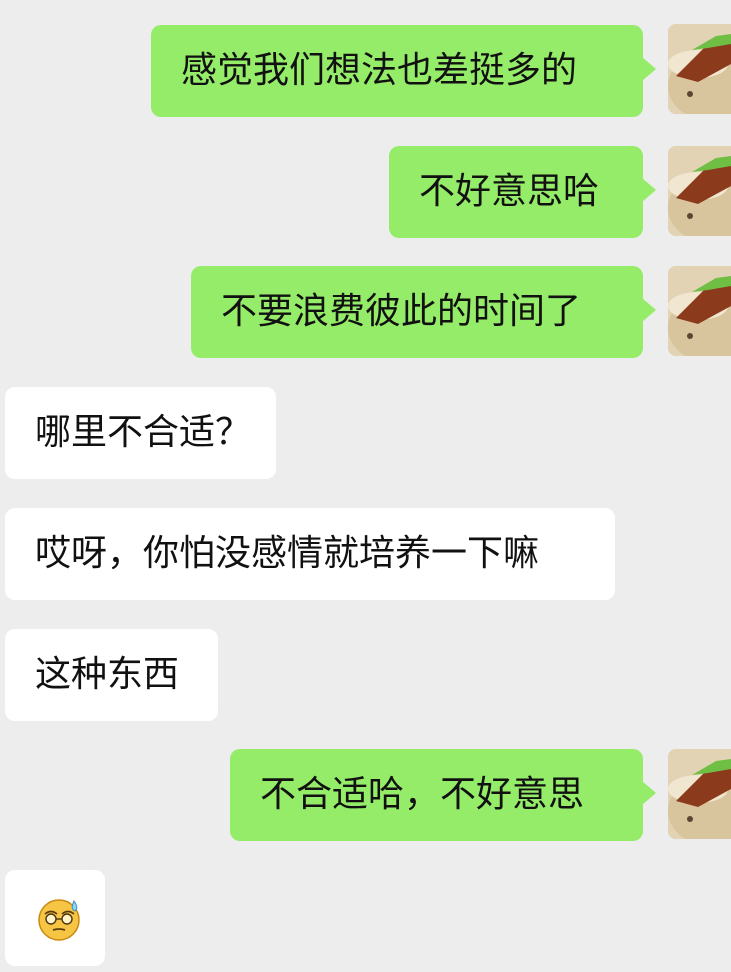 The width and height of the screenshot is (731, 972). I want to click on message-text: 不合适哈，不好意思, so click(422, 794).